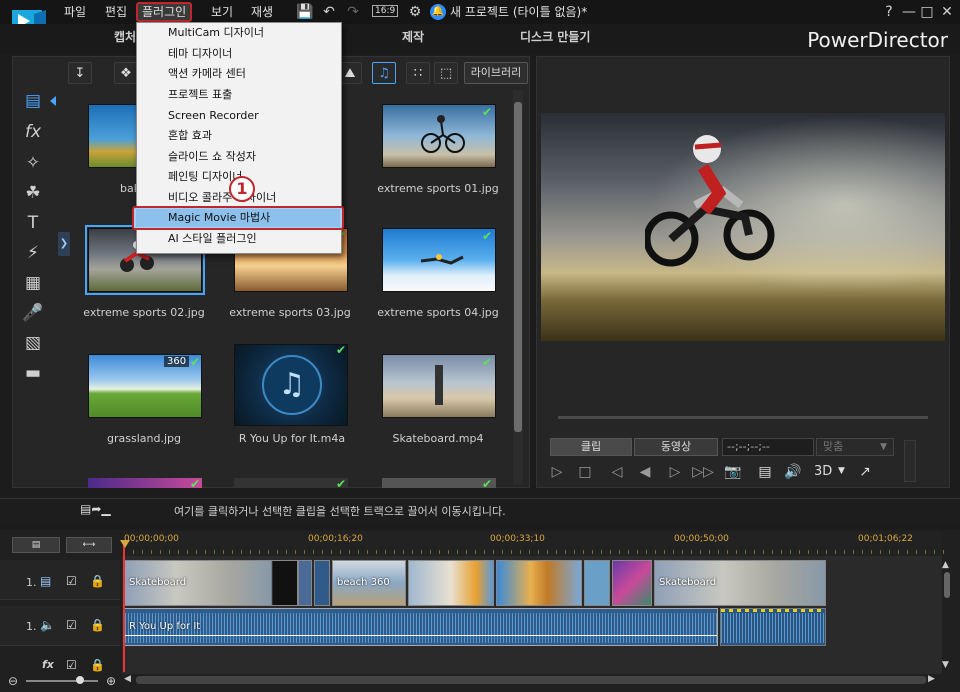  I want to click on audio-clip, so click(773, 627).